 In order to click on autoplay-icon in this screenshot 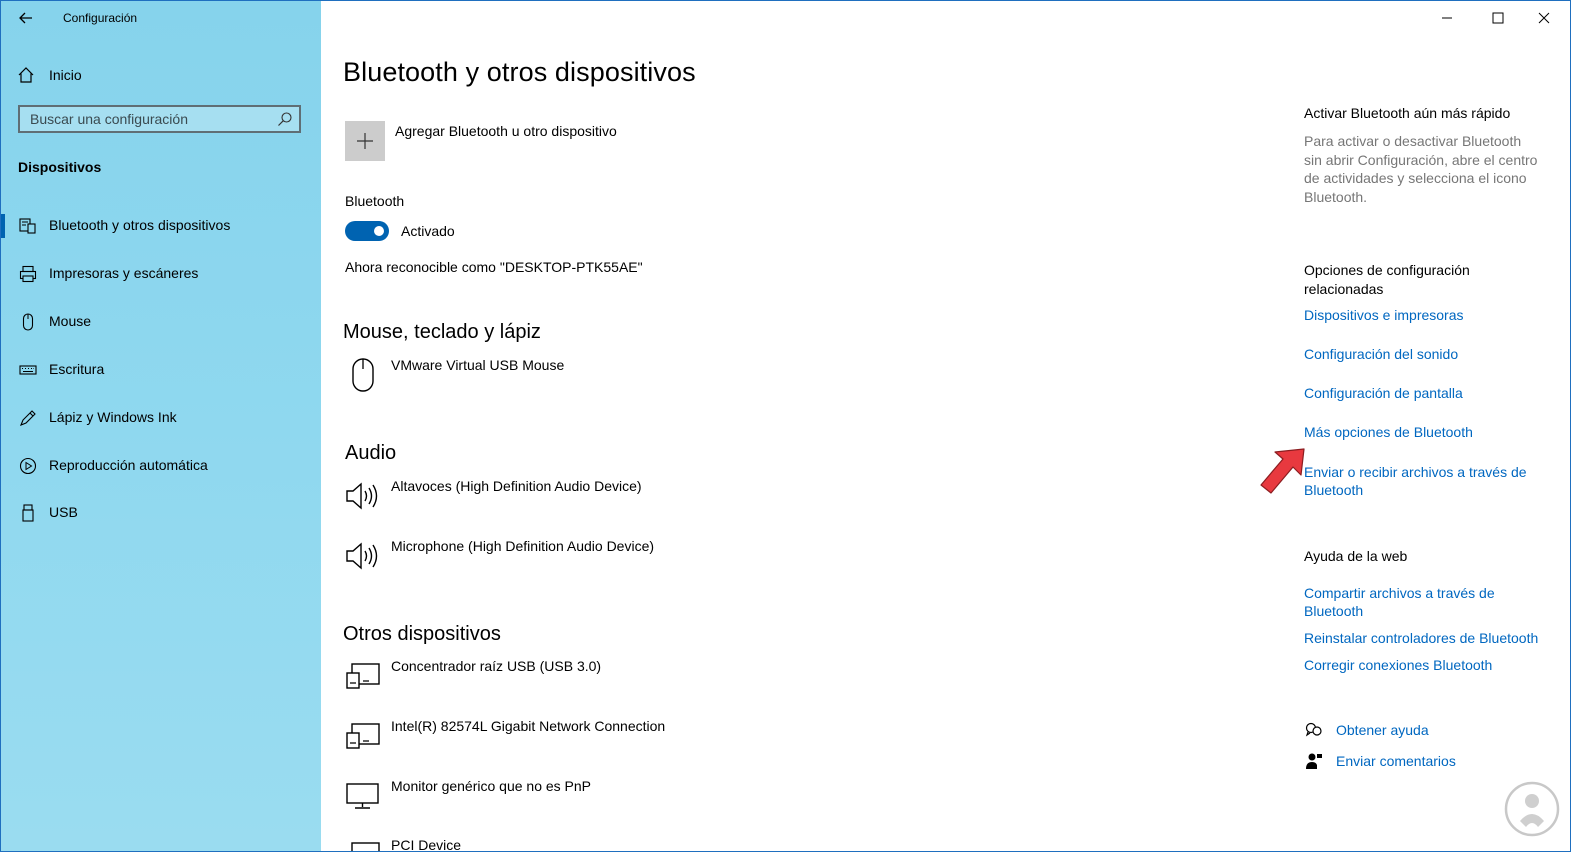, I will do `click(28, 466)`.